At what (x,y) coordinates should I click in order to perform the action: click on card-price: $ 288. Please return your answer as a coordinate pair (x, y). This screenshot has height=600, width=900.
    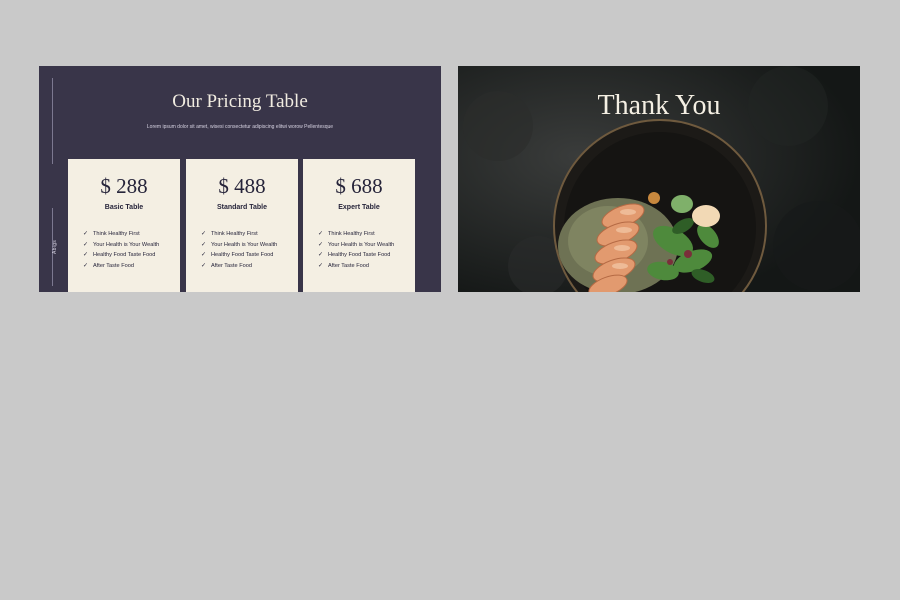
    Looking at the image, I should click on (124, 186).